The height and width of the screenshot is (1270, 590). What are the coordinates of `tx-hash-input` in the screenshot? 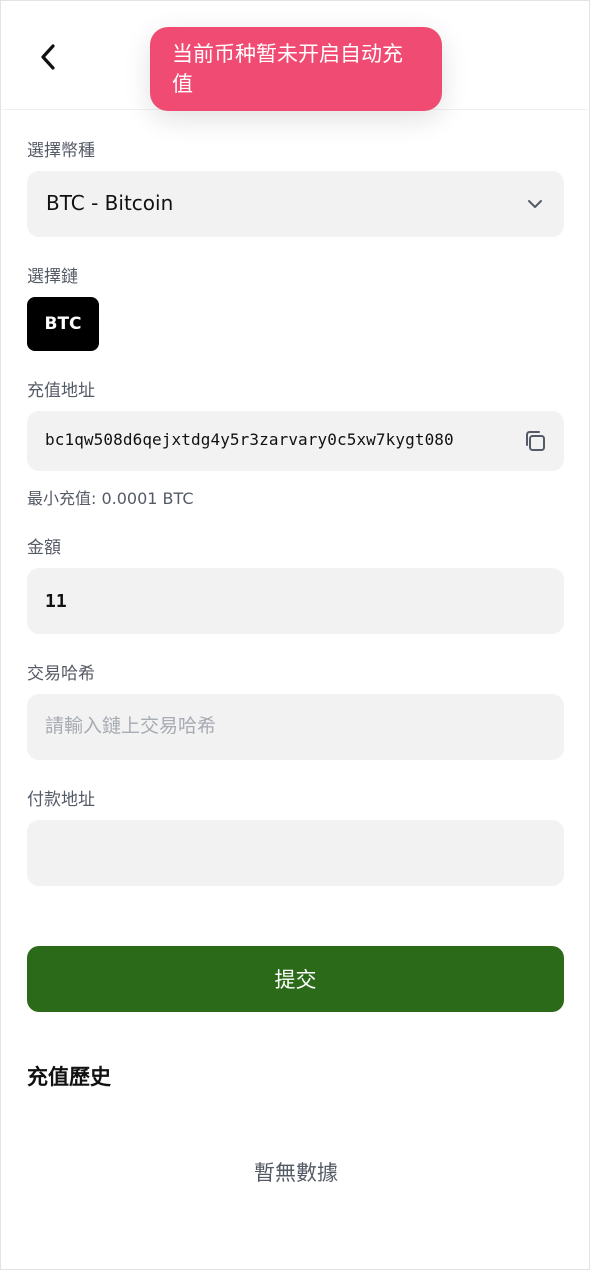 It's located at (295, 727).